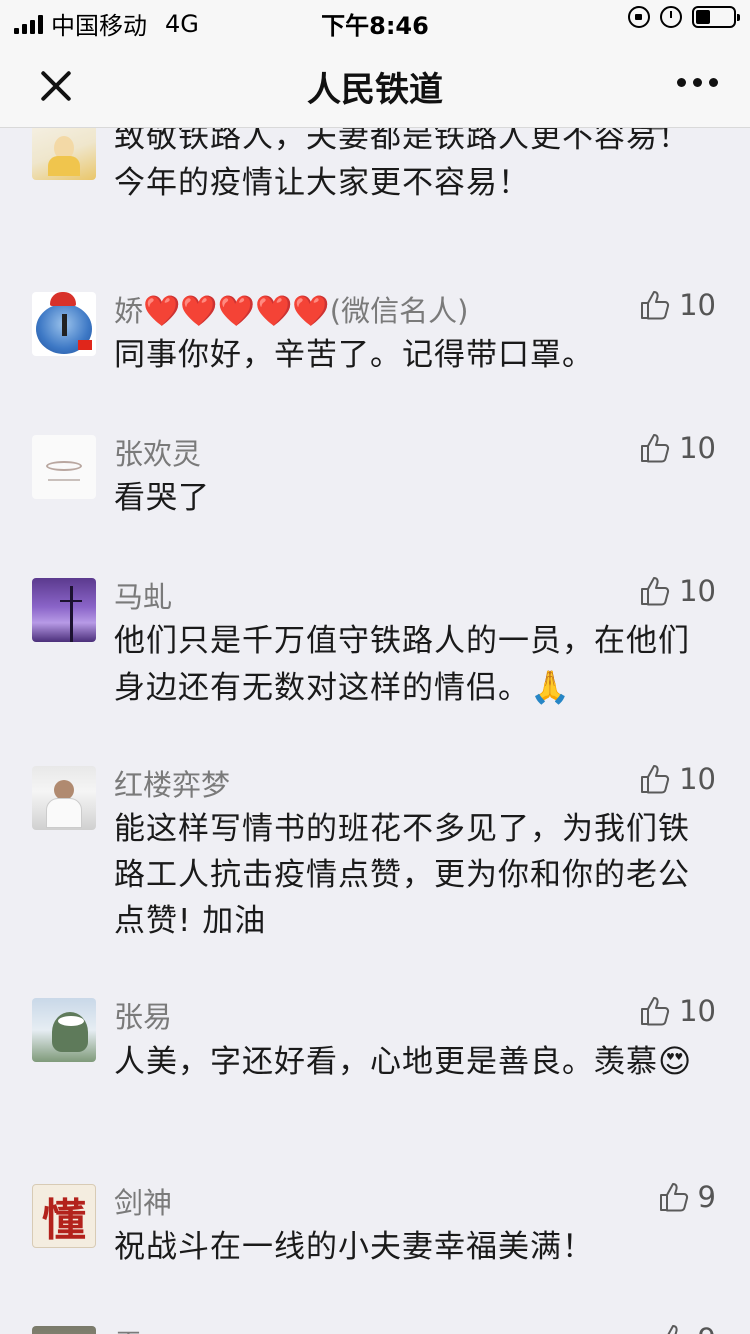  Describe the element at coordinates (402, 164) in the screenshot. I see `comment-text: 致敬铁路人，夫妻都是铁路人更不容易！今年的疫情让大家更不容易！` at that location.